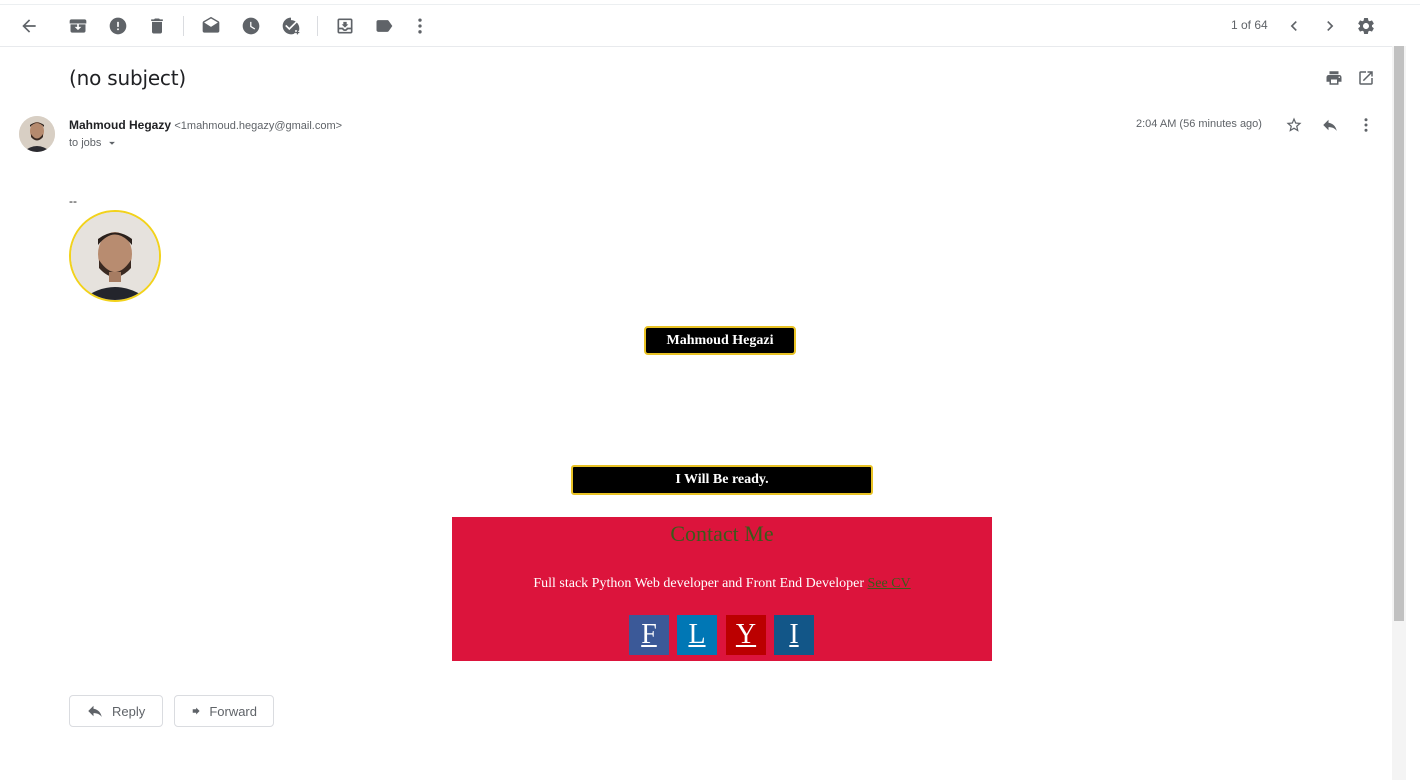  I want to click on report-spam-icon, so click(118, 26).